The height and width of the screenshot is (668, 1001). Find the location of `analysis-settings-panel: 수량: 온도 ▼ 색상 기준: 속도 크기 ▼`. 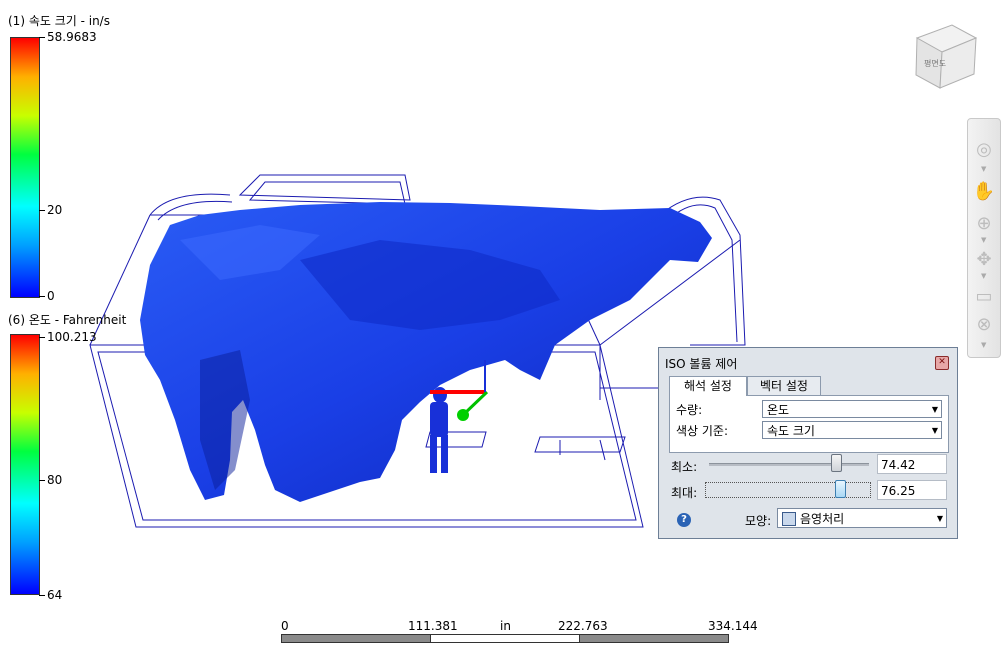

analysis-settings-panel: 수량: 온도 ▼ 색상 기준: 속도 크기 ▼ is located at coordinates (809, 424).